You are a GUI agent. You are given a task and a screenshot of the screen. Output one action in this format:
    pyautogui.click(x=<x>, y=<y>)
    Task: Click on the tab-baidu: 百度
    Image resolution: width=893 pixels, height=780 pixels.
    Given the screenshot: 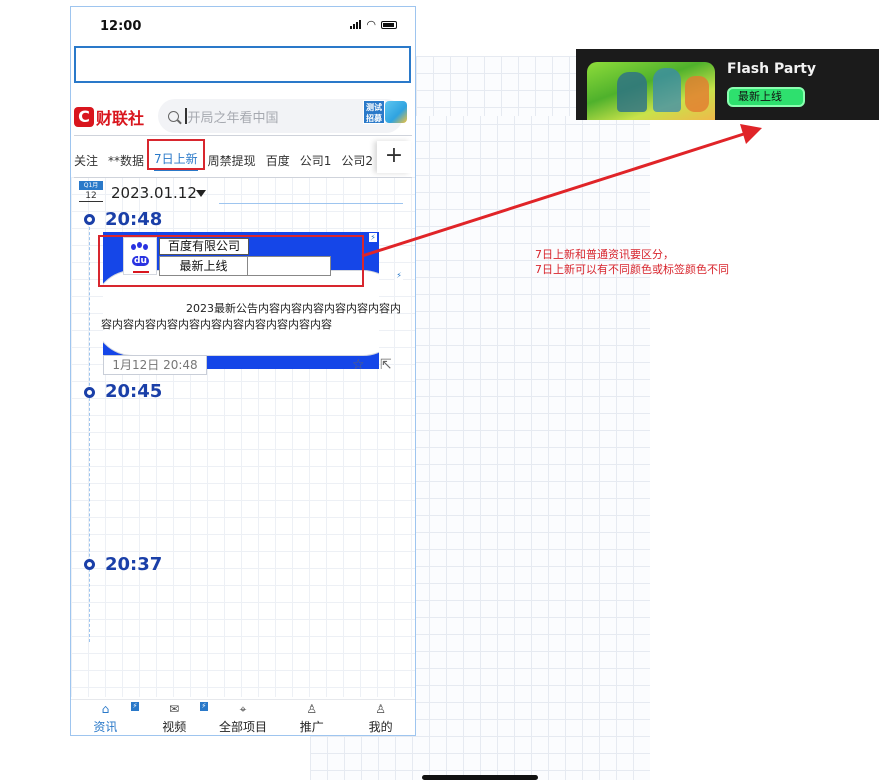 What is the action you would take?
    pyautogui.click(x=278, y=160)
    